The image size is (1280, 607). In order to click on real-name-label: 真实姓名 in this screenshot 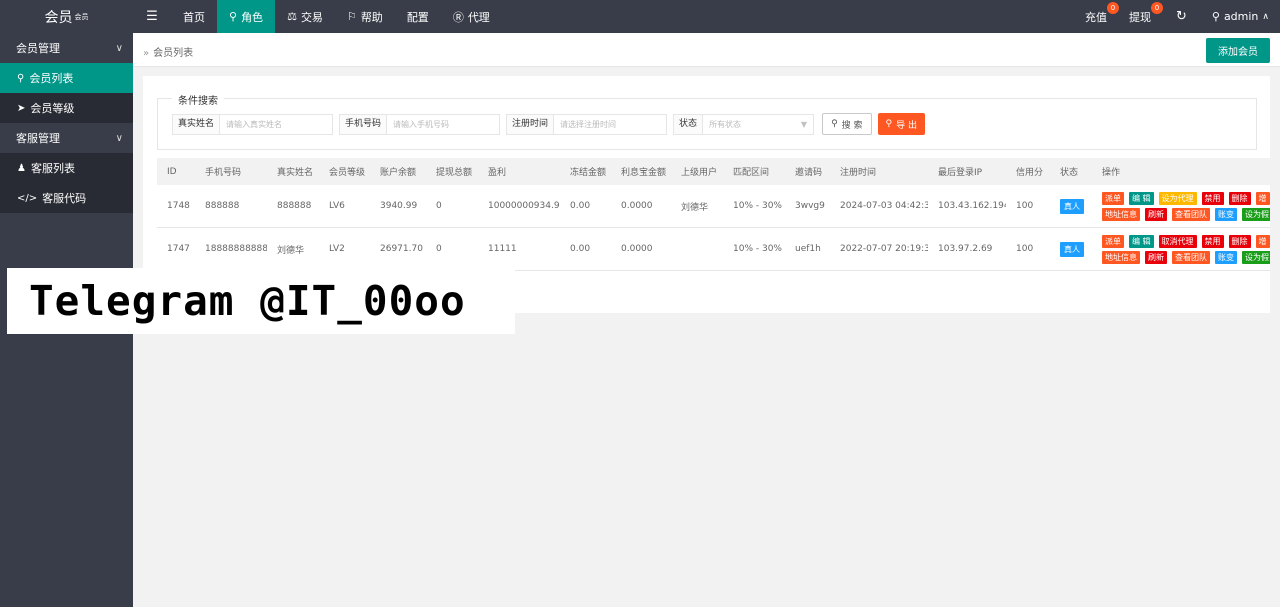, I will do `click(196, 124)`.